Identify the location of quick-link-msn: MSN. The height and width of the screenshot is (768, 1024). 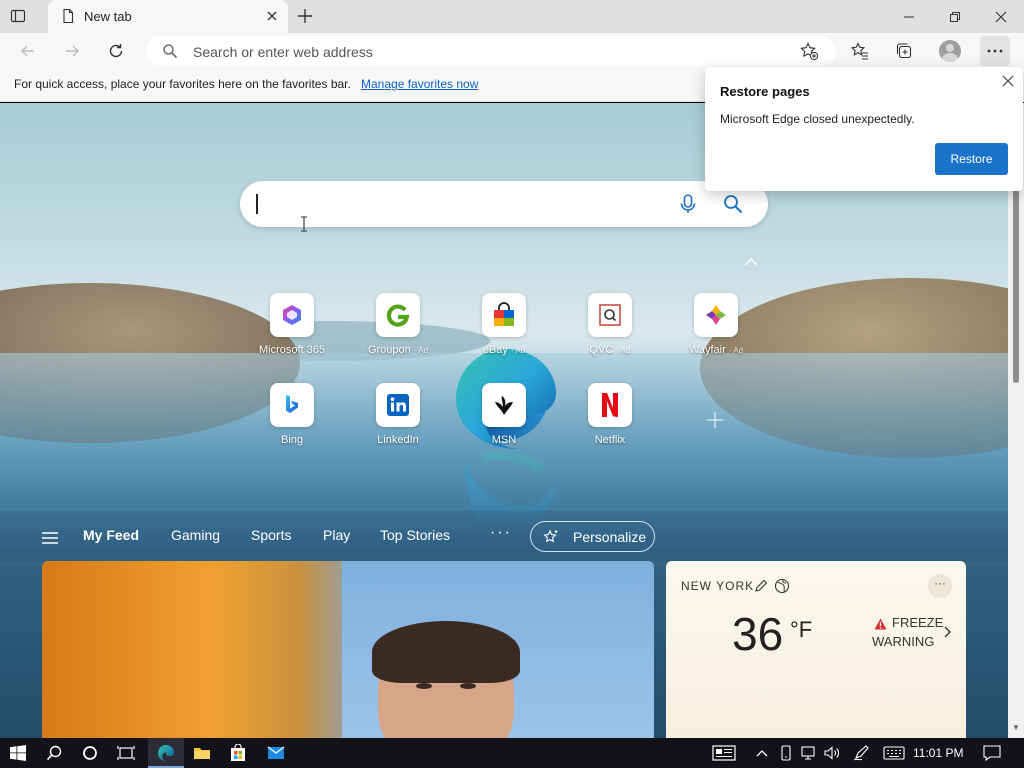
(504, 423).